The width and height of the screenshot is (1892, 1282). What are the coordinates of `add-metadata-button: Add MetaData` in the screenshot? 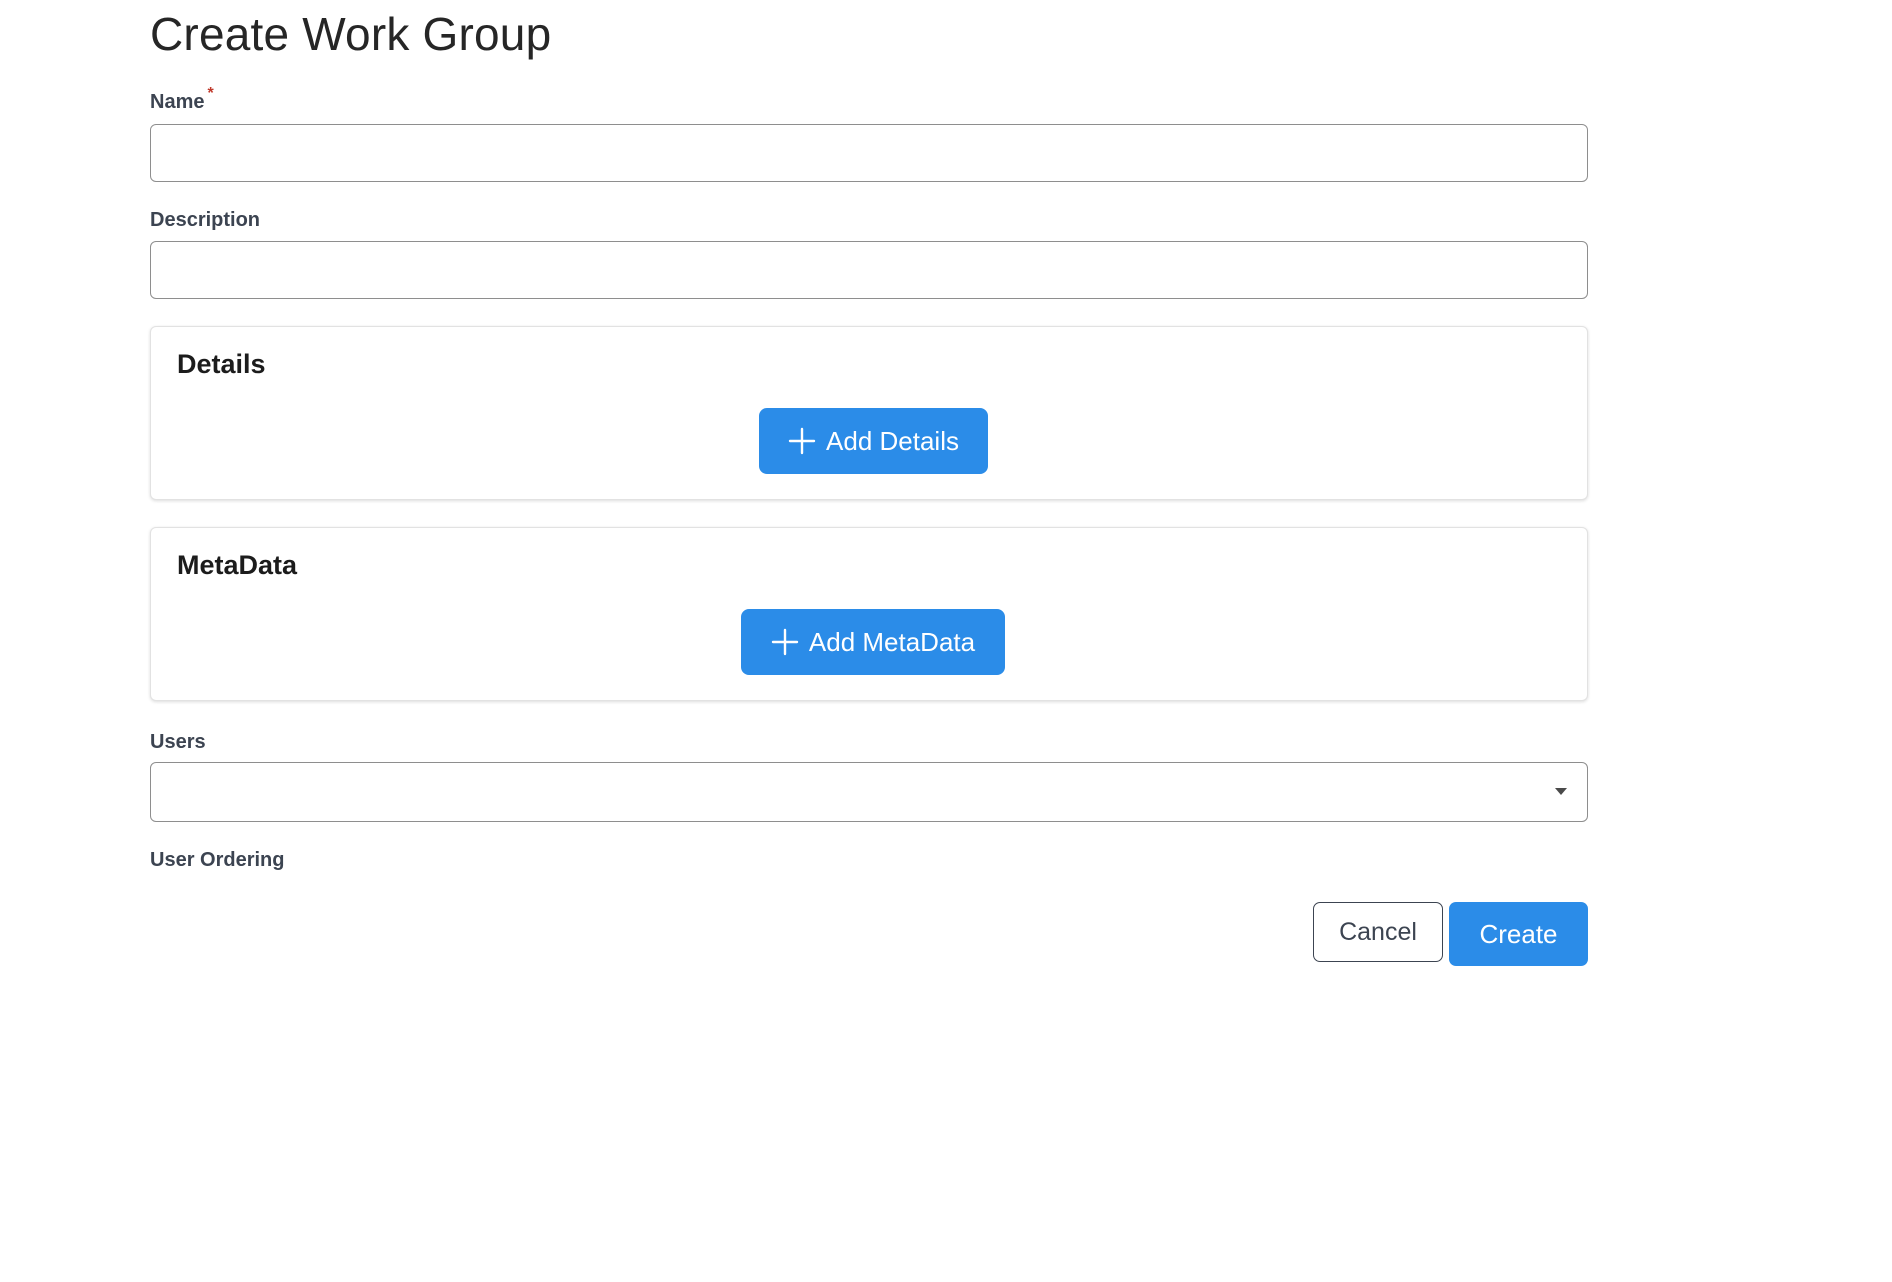 It's located at (873, 642).